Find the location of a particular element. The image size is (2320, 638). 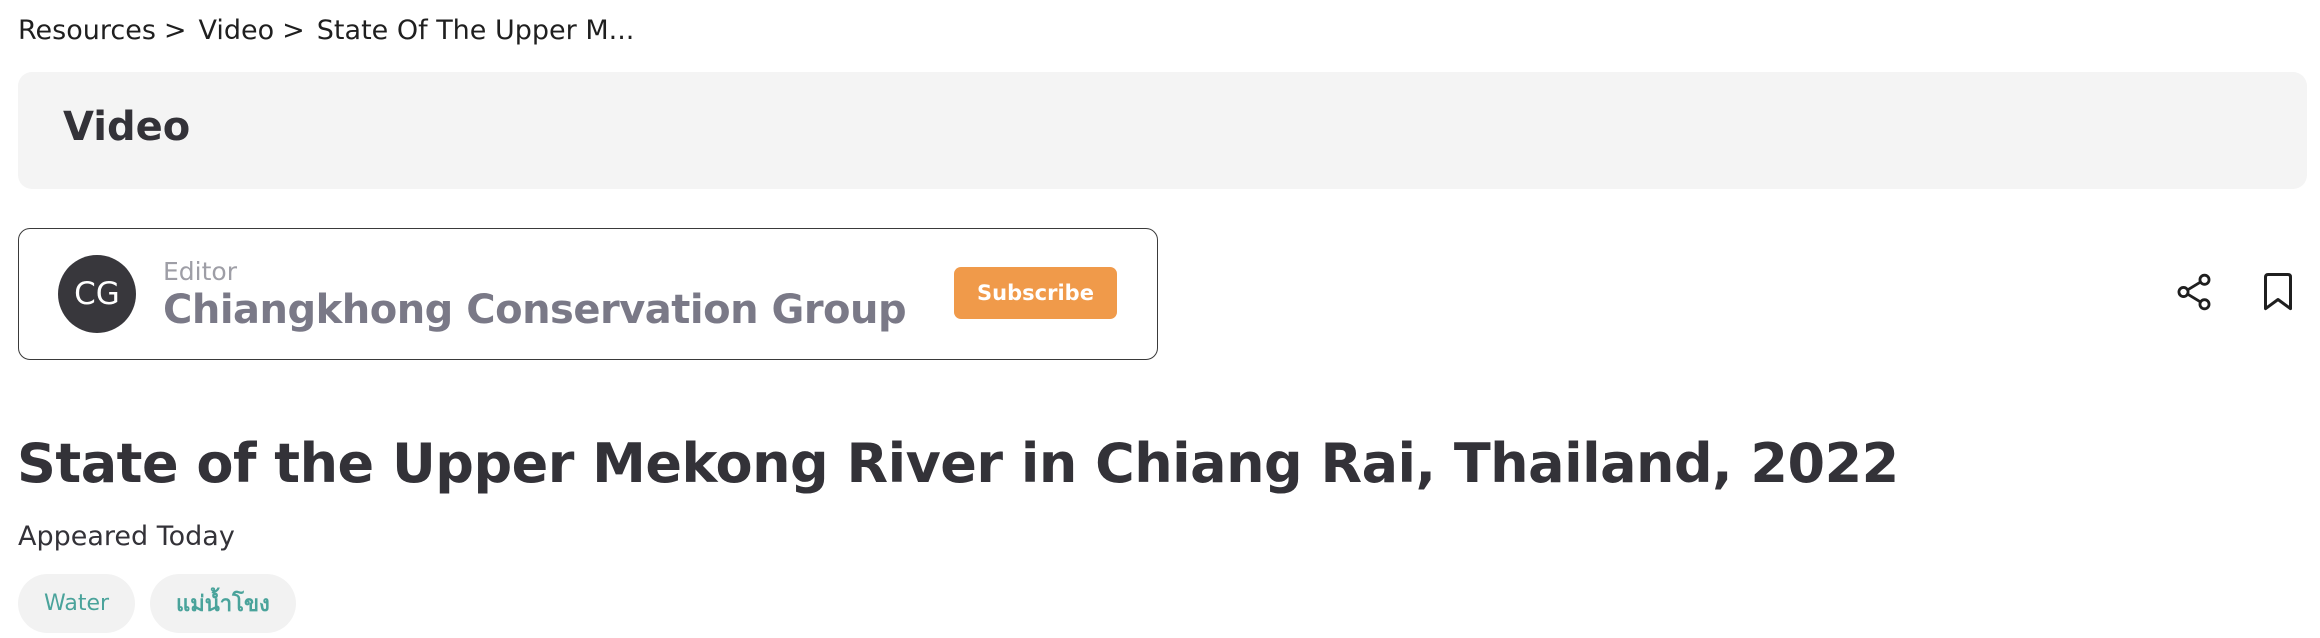

editor-role-label: Editor is located at coordinates (200, 271).